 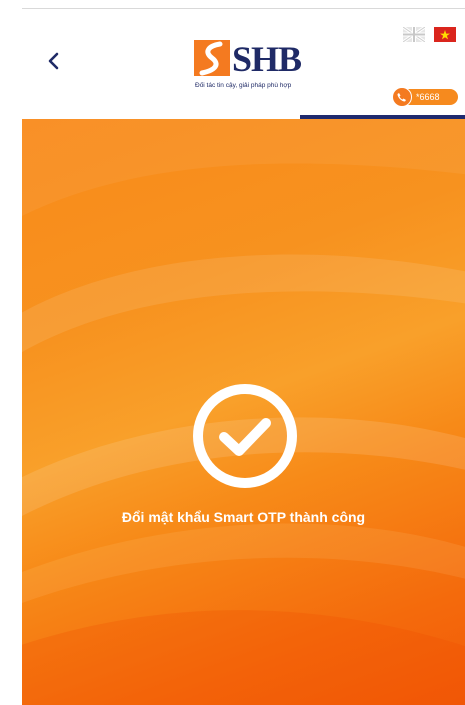 I want to click on shb-logo-mark, so click(x=212, y=58).